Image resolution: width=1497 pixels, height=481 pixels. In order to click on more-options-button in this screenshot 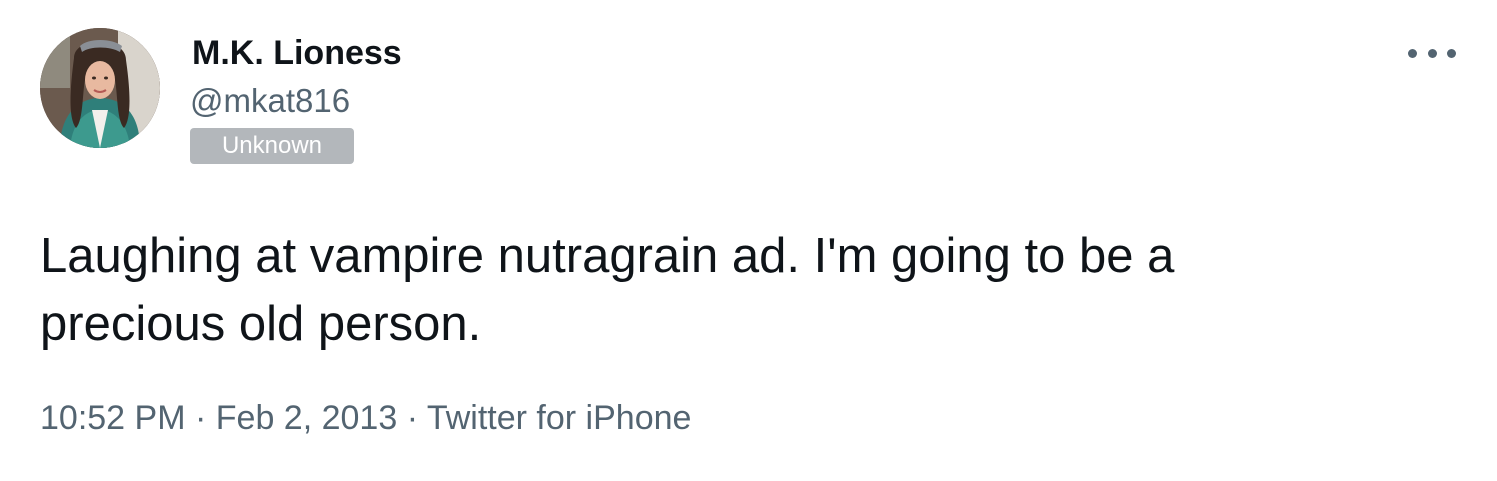, I will do `click(1432, 53)`.